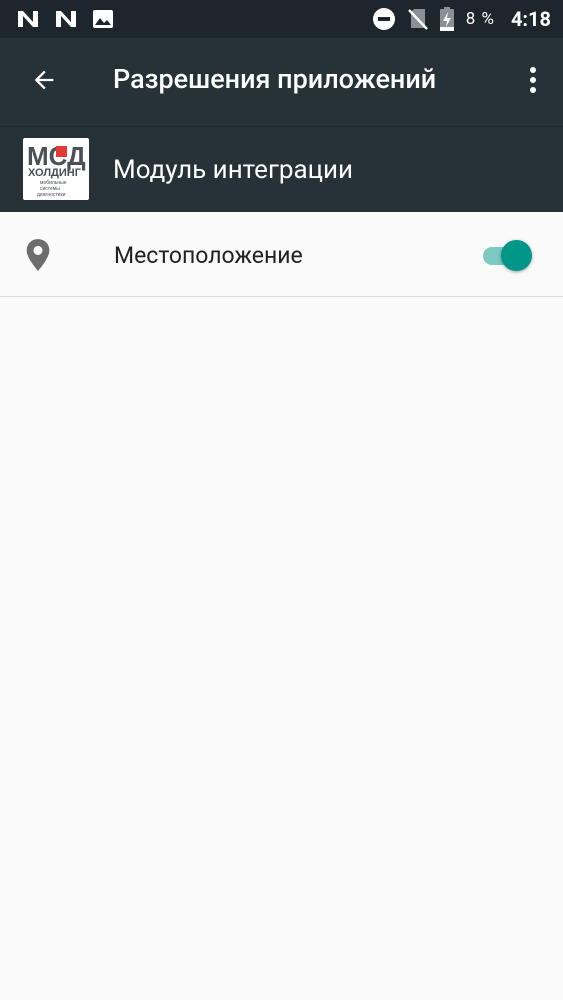  I want to click on battery-percent: 8 %, so click(480, 19).